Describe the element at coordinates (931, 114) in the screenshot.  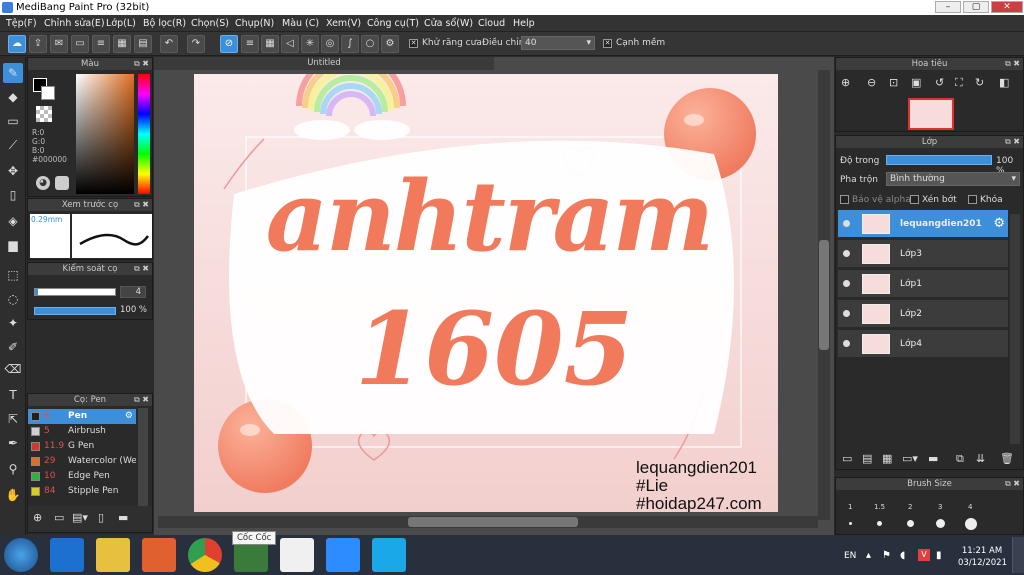
I see `navigator-thumbnail` at that location.